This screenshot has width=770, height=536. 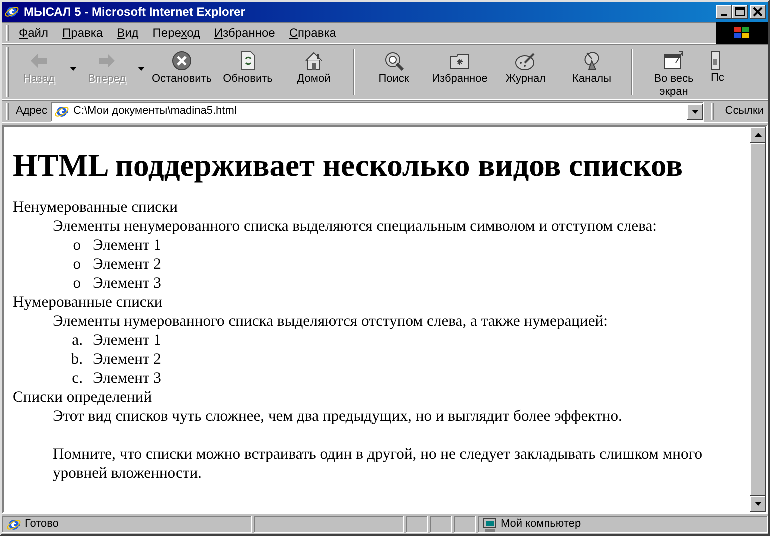 I want to click on browser-icon, so click(x=12, y=12).